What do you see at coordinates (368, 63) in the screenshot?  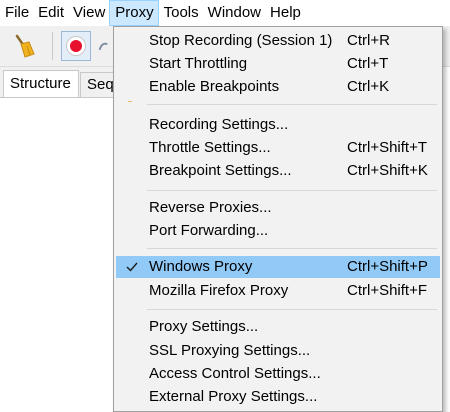 I see `menu-item-shortcut: Ctrl+T` at bounding box center [368, 63].